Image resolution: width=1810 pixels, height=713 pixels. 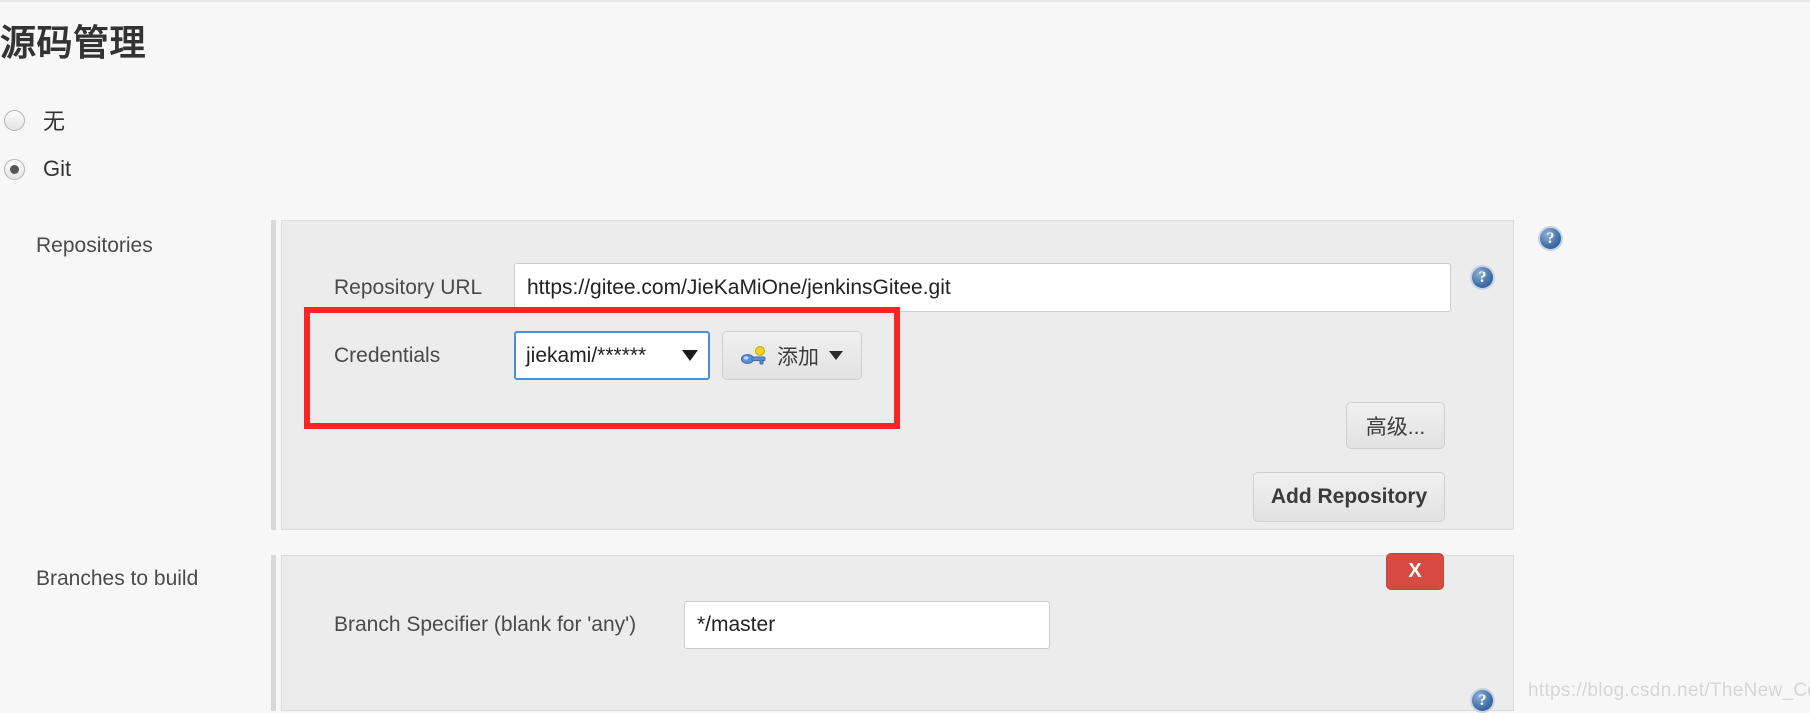 What do you see at coordinates (753, 354) in the screenshot?
I see `key-icon` at bounding box center [753, 354].